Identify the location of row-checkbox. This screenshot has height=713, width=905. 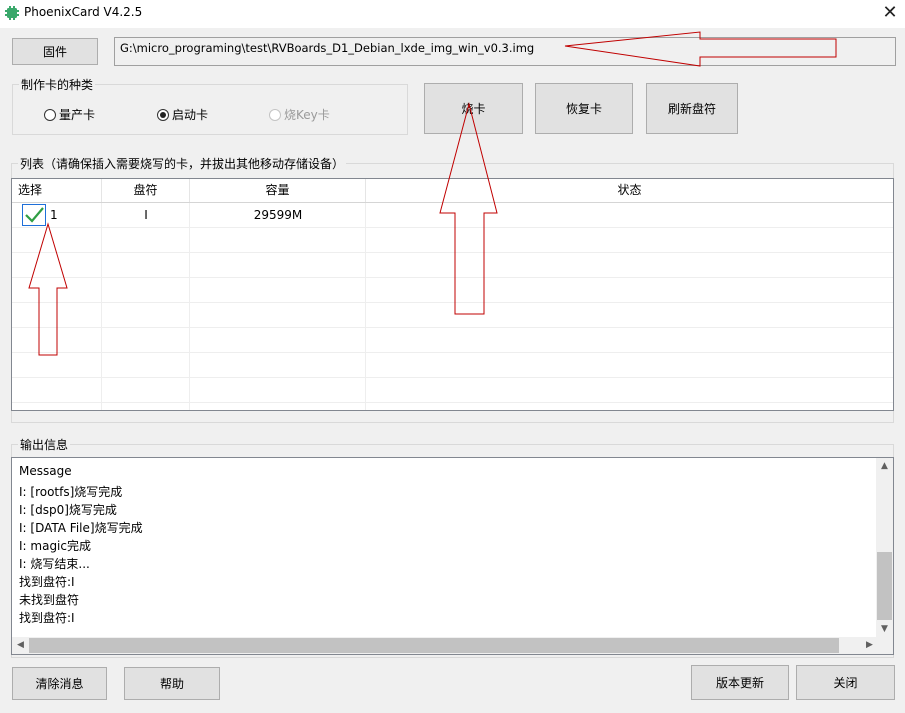
(34, 215).